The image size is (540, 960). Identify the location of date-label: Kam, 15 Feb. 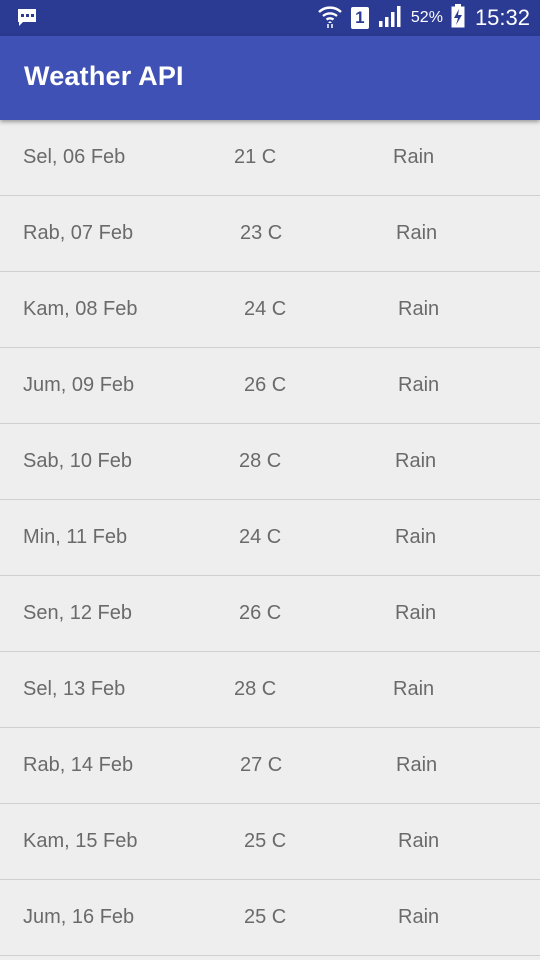
(80, 841).